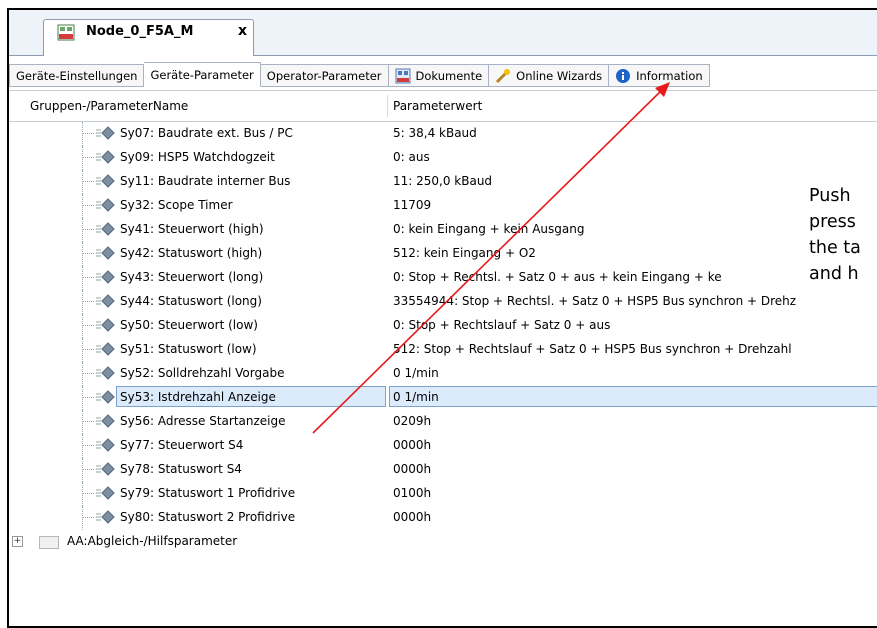 The width and height of the screenshot is (877, 628). Describe the element at coordinates (206, 133) in the screenshot. I see `parameter-name: Sy07: Baudrate ext. Bus / PC` at that location.